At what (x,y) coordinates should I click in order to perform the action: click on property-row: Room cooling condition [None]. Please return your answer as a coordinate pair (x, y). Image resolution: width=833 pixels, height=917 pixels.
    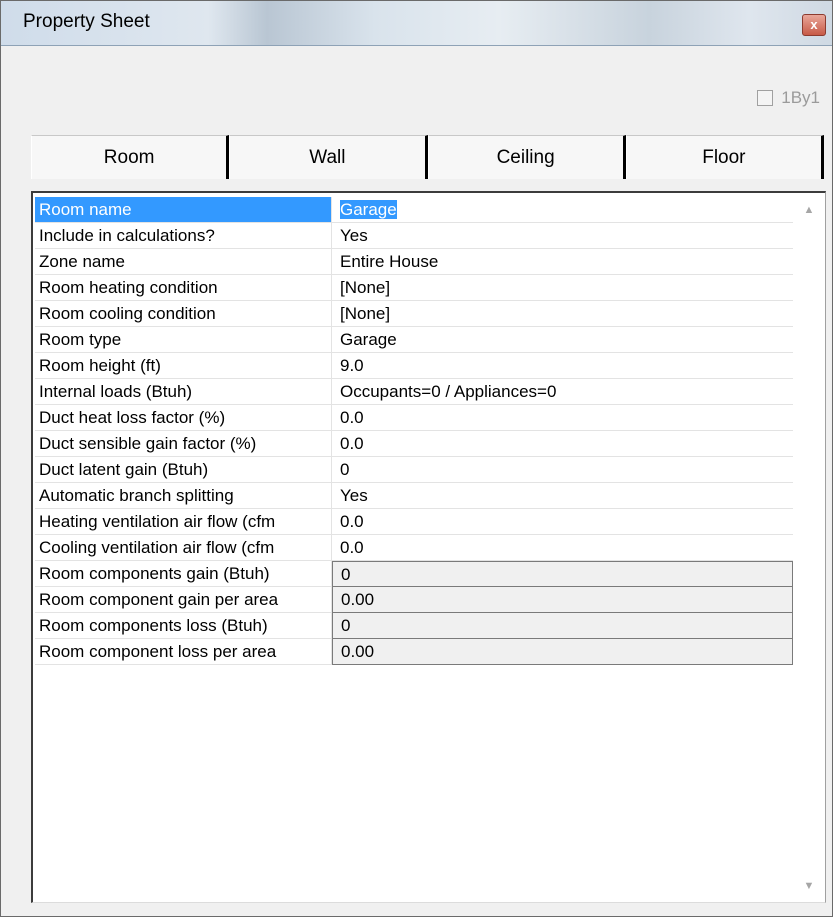
    Looking at the image, I should click on (414, 314).